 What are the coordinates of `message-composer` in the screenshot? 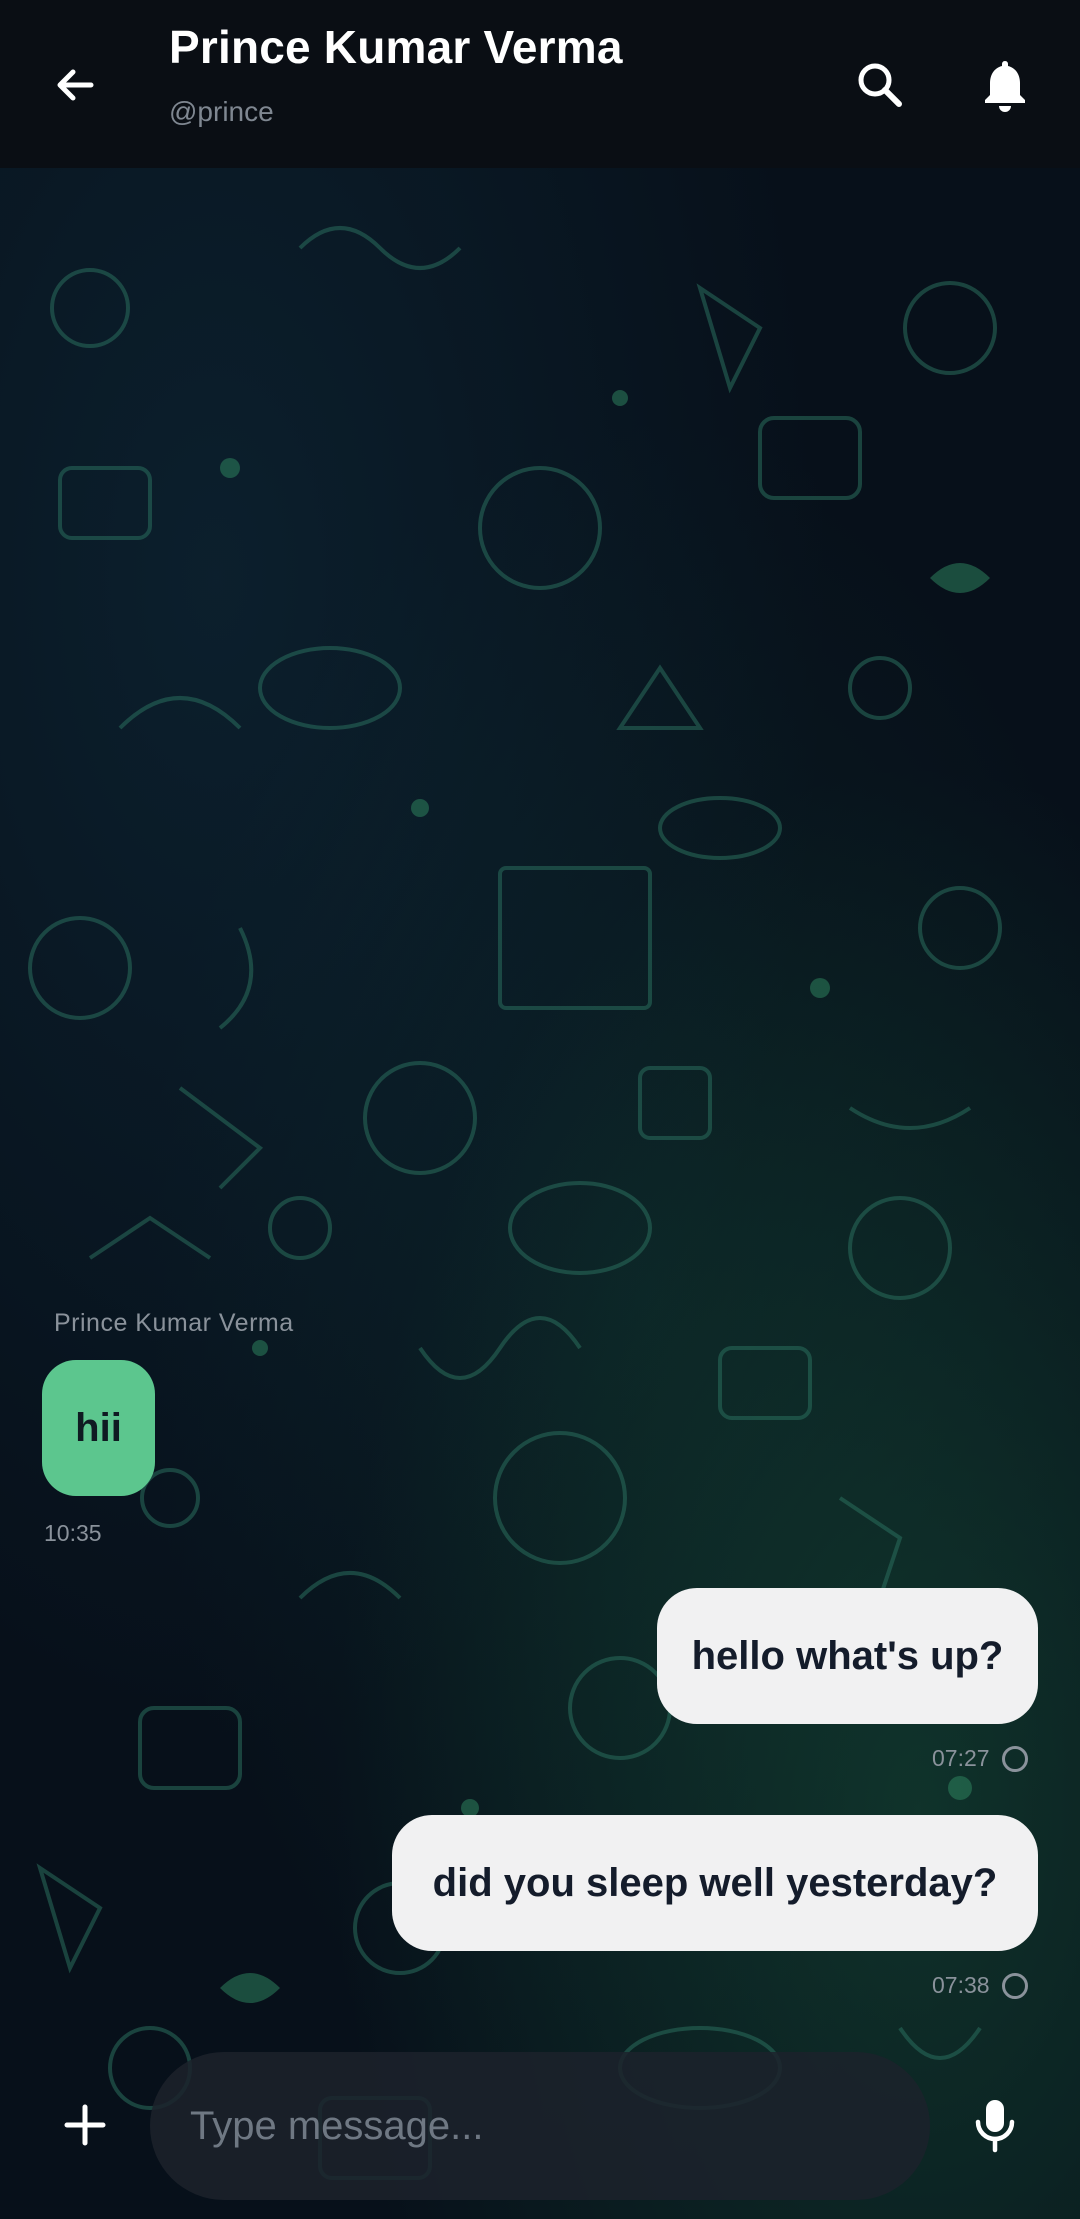 It's located at (540, 2129).